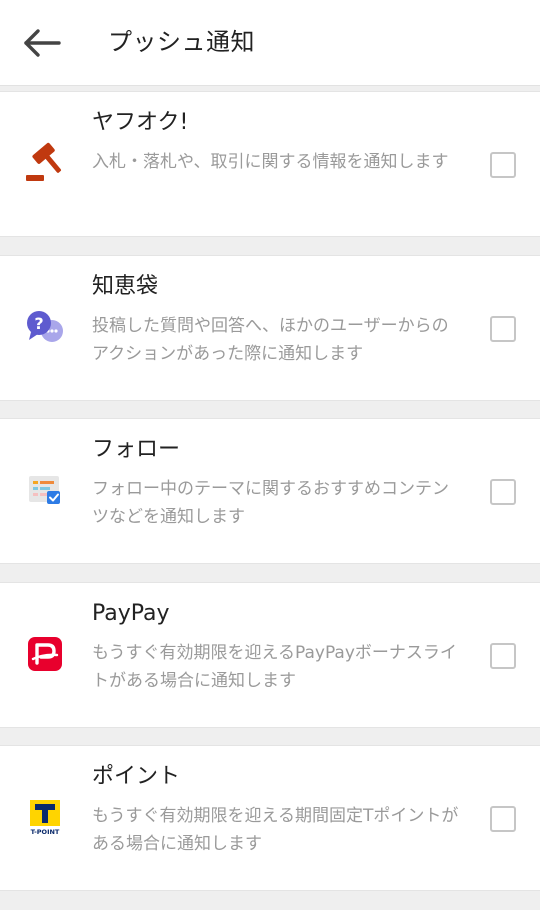  I want to click on item-title: 知恵袋, so click(125, 286).